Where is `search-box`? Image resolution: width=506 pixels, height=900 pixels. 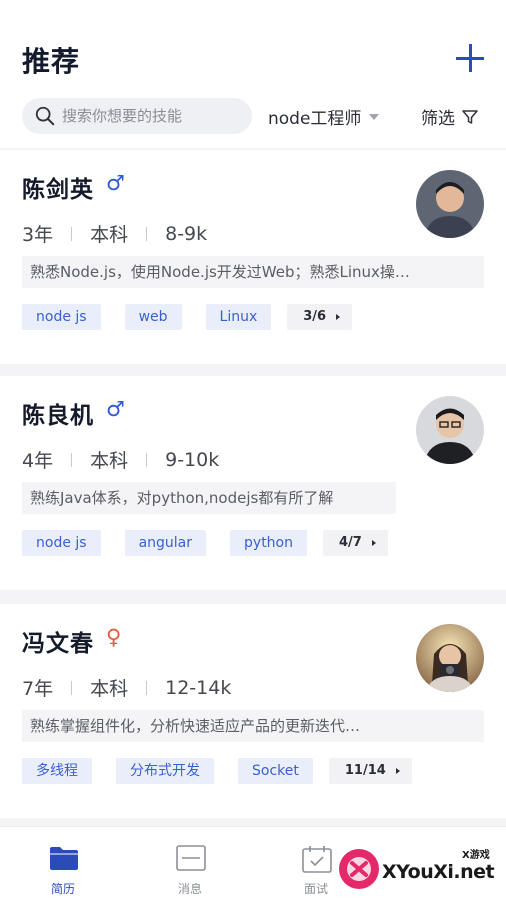
search-box is located at coordinates (137, 116).